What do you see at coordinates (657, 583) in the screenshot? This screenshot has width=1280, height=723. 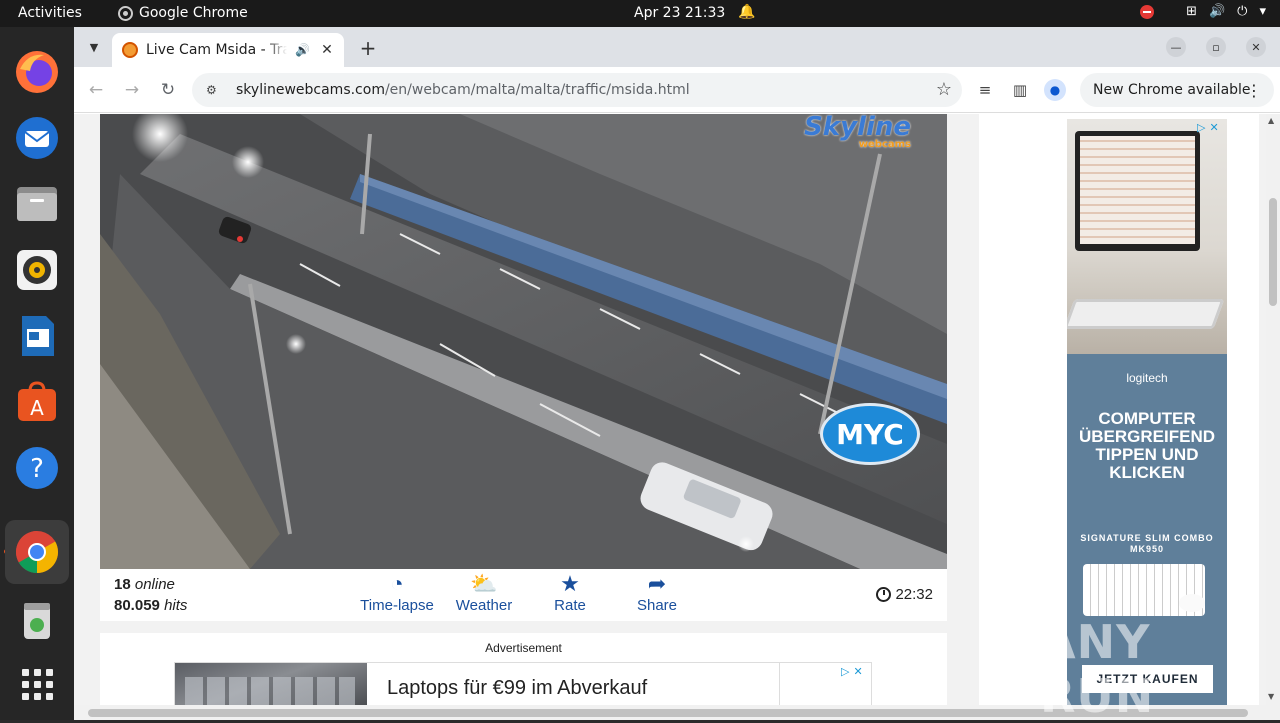 I see `share-arrow-icon: ➦` at bounding box center [657, 583].